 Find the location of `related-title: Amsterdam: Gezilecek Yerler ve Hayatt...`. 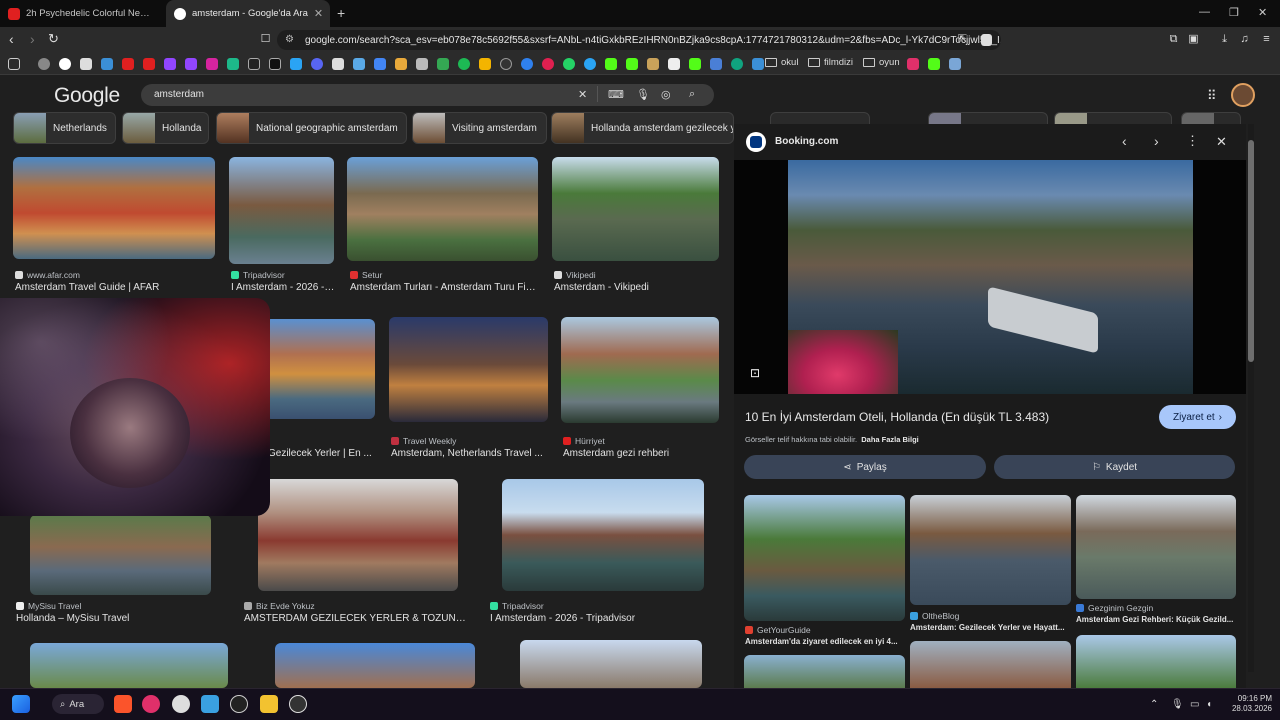

related-title: Amsterdam: Gezilecek Yerler ve Hayatt... is located at coordinates (990, 627).